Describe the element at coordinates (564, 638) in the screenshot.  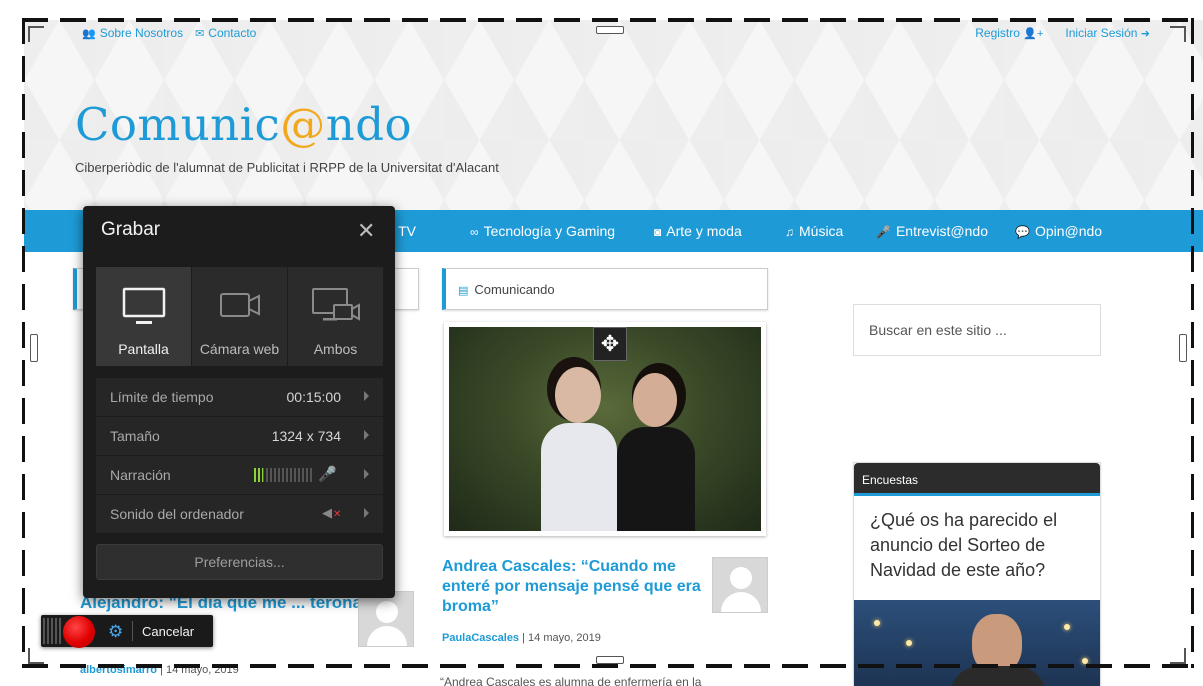
I see `article-date: 14 mayo, 2019` at that location.